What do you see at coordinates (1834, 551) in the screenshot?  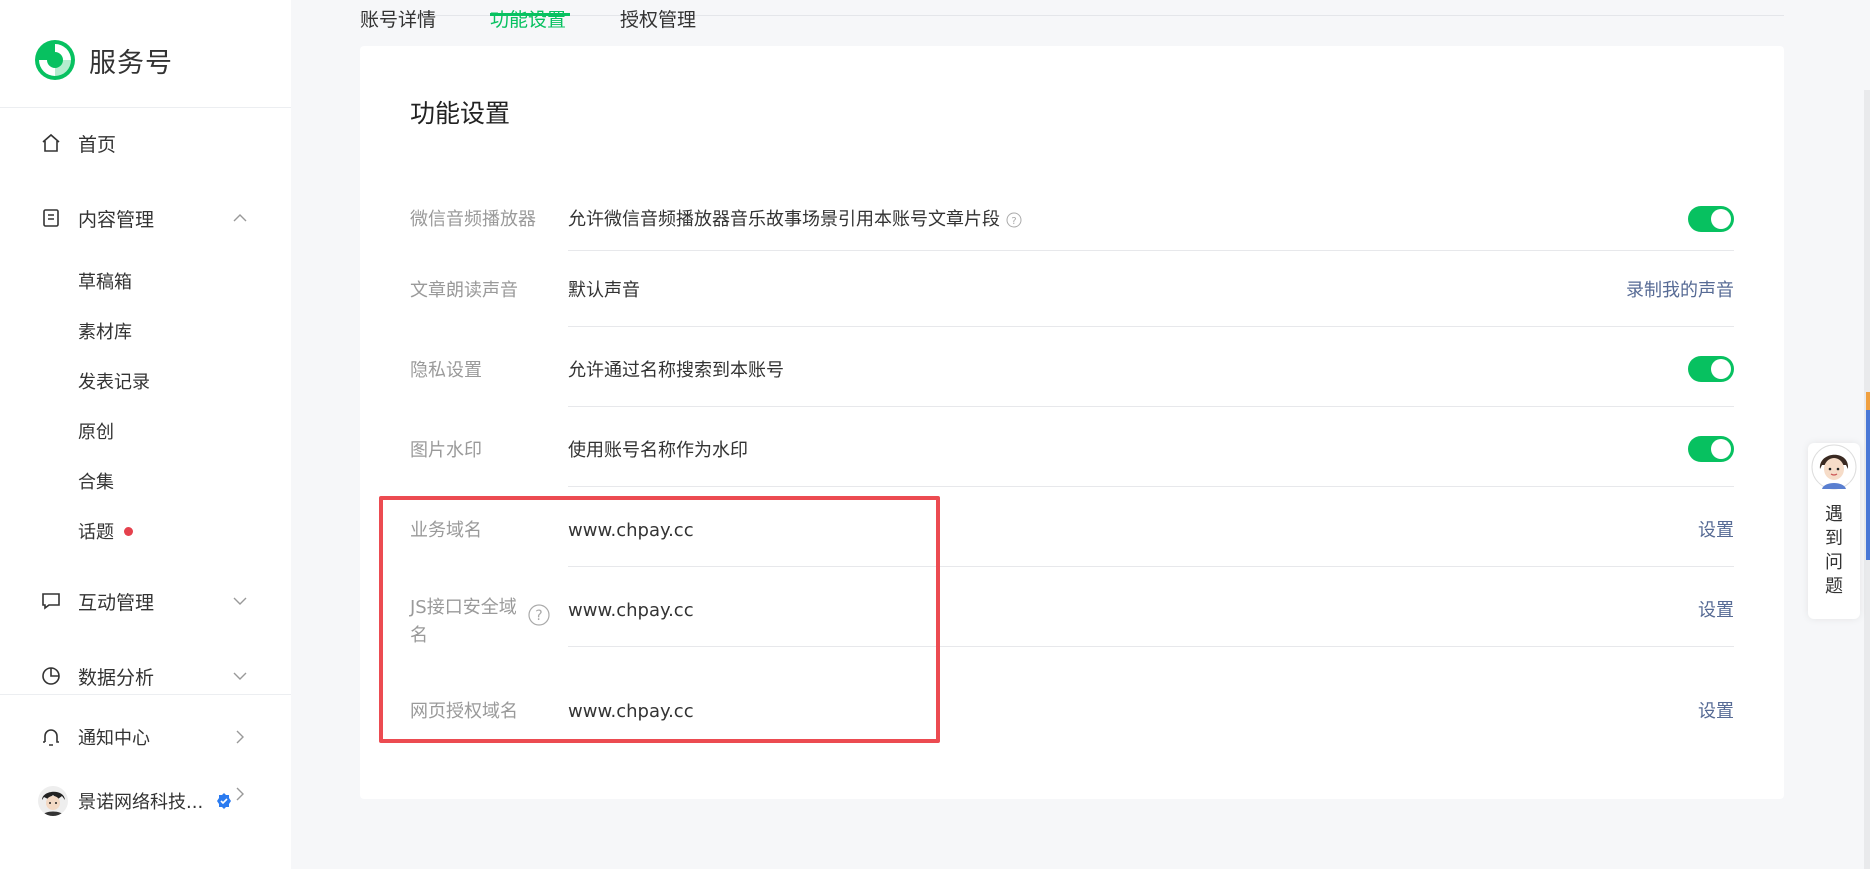 I see `help-float-text: 遇 到 问 题` at bounding box center [1834, 551].